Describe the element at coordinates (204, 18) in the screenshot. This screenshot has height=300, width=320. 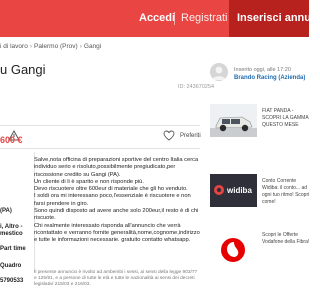
I see `register-button: Registrati` at that location.